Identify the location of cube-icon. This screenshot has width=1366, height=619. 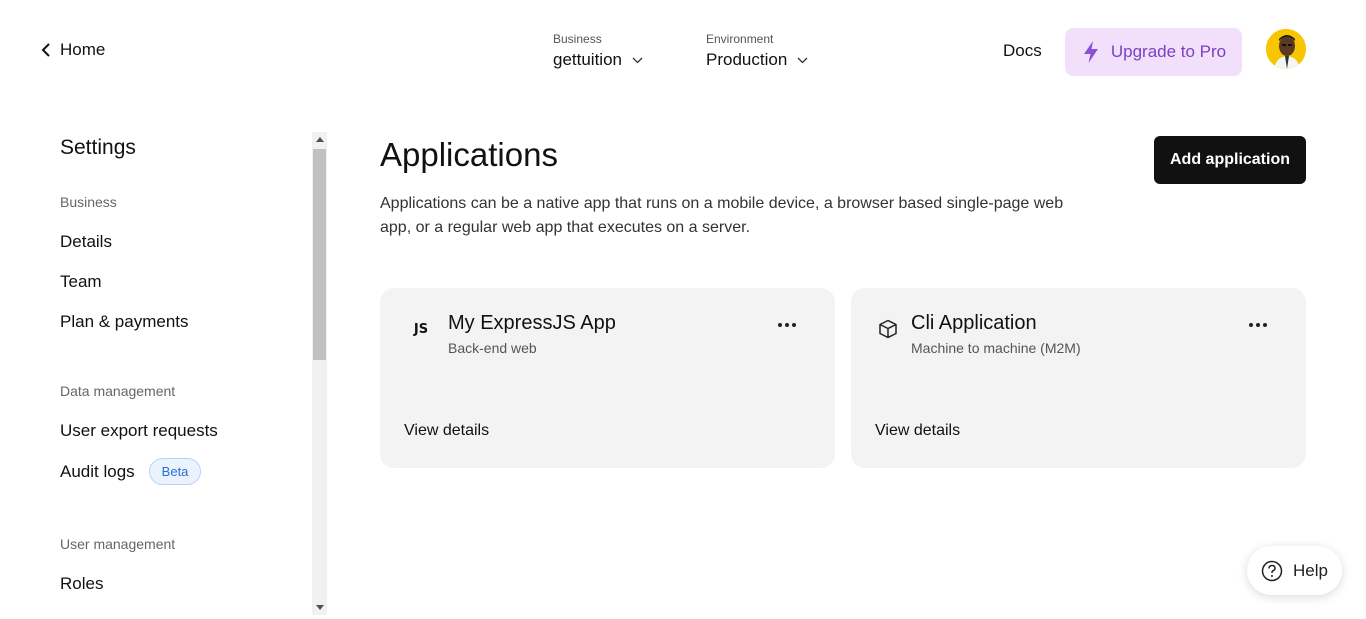
(888, 329).